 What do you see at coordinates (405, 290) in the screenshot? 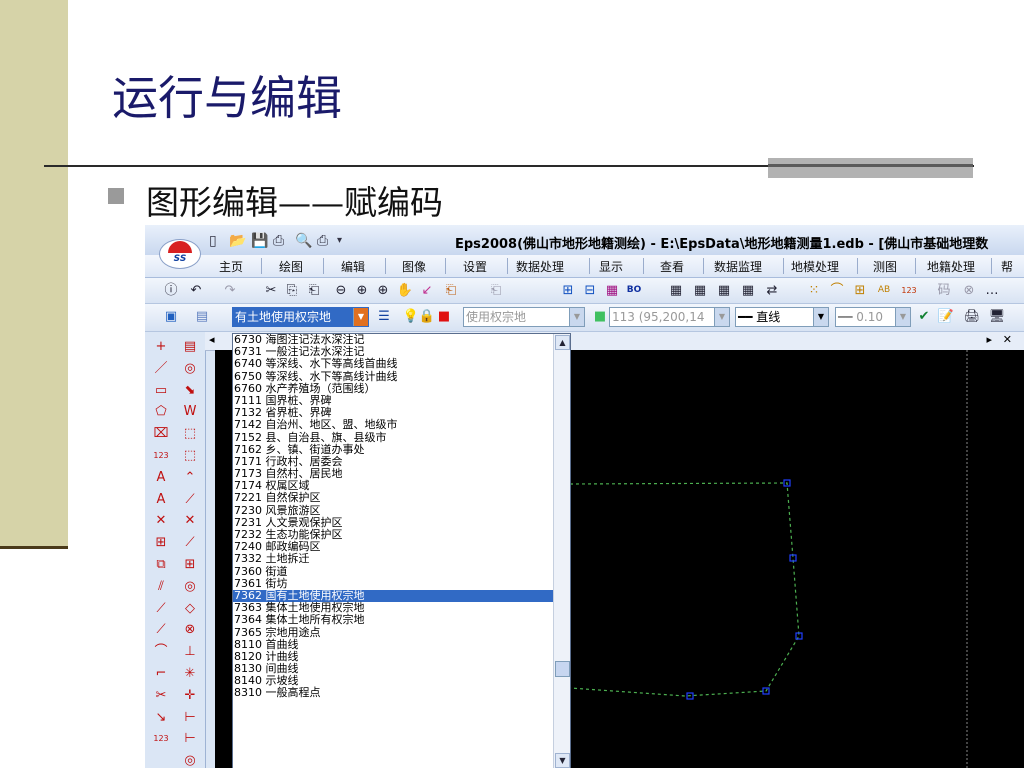
I see `pan-hand-icon: ✋` at bounding box center [405, 290].